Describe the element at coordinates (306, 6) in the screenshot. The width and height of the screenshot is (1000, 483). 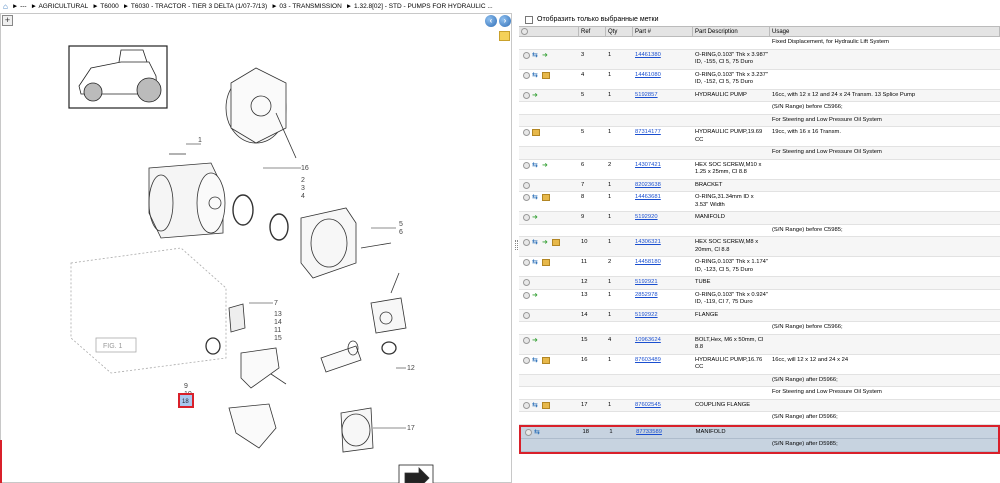
I see `breadcrumb-item: ► 03 - TRANSMISSION` at that location.